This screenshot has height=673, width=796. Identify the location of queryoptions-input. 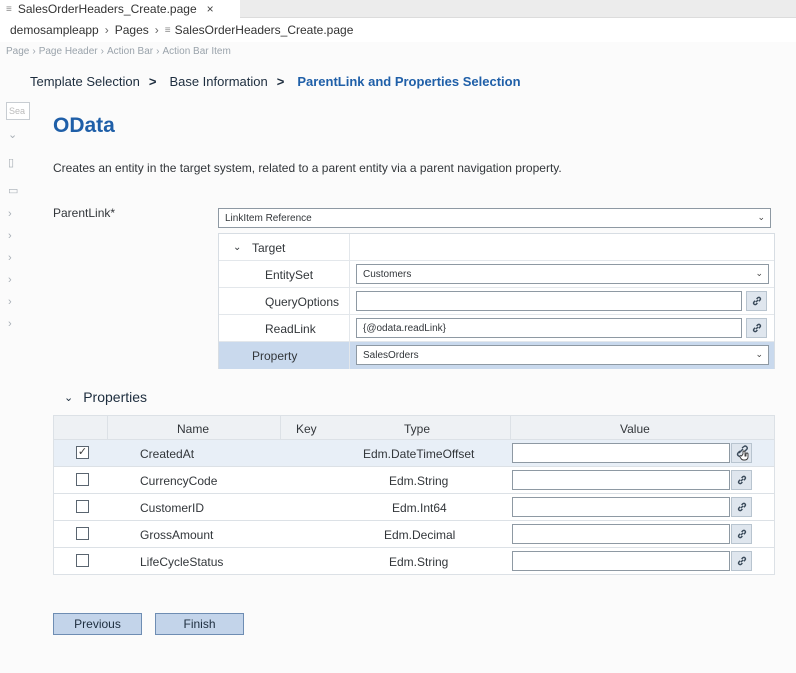
(549, 301).